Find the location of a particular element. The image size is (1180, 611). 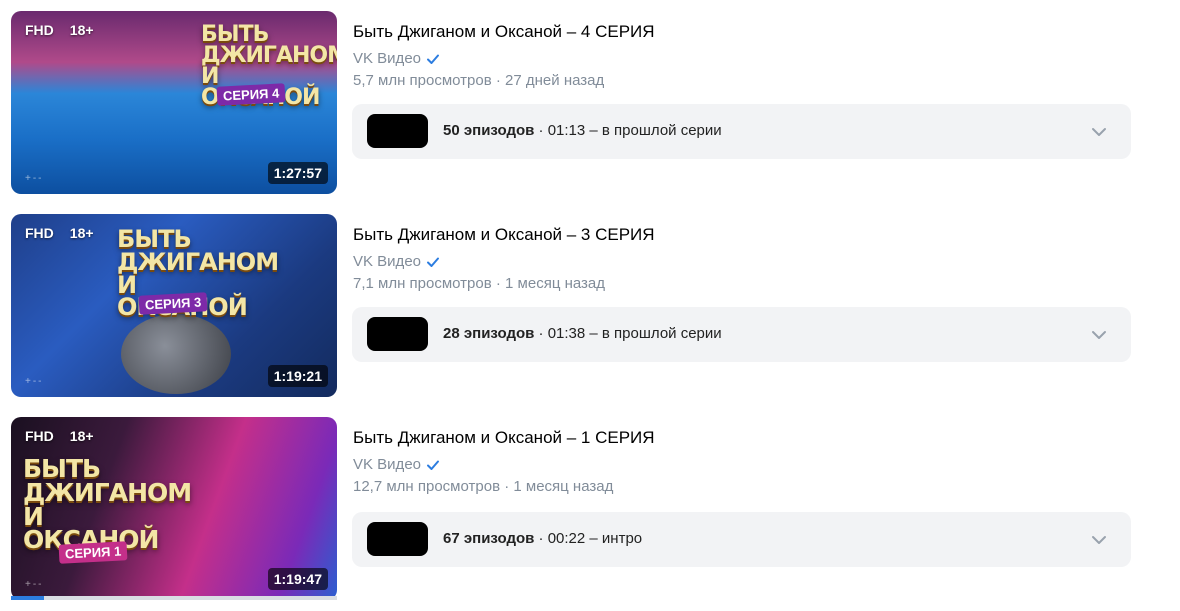

video-title: Быть Джиганом и Оксаной – 1 СЕРИЯ is located at coordinates (504, 438).